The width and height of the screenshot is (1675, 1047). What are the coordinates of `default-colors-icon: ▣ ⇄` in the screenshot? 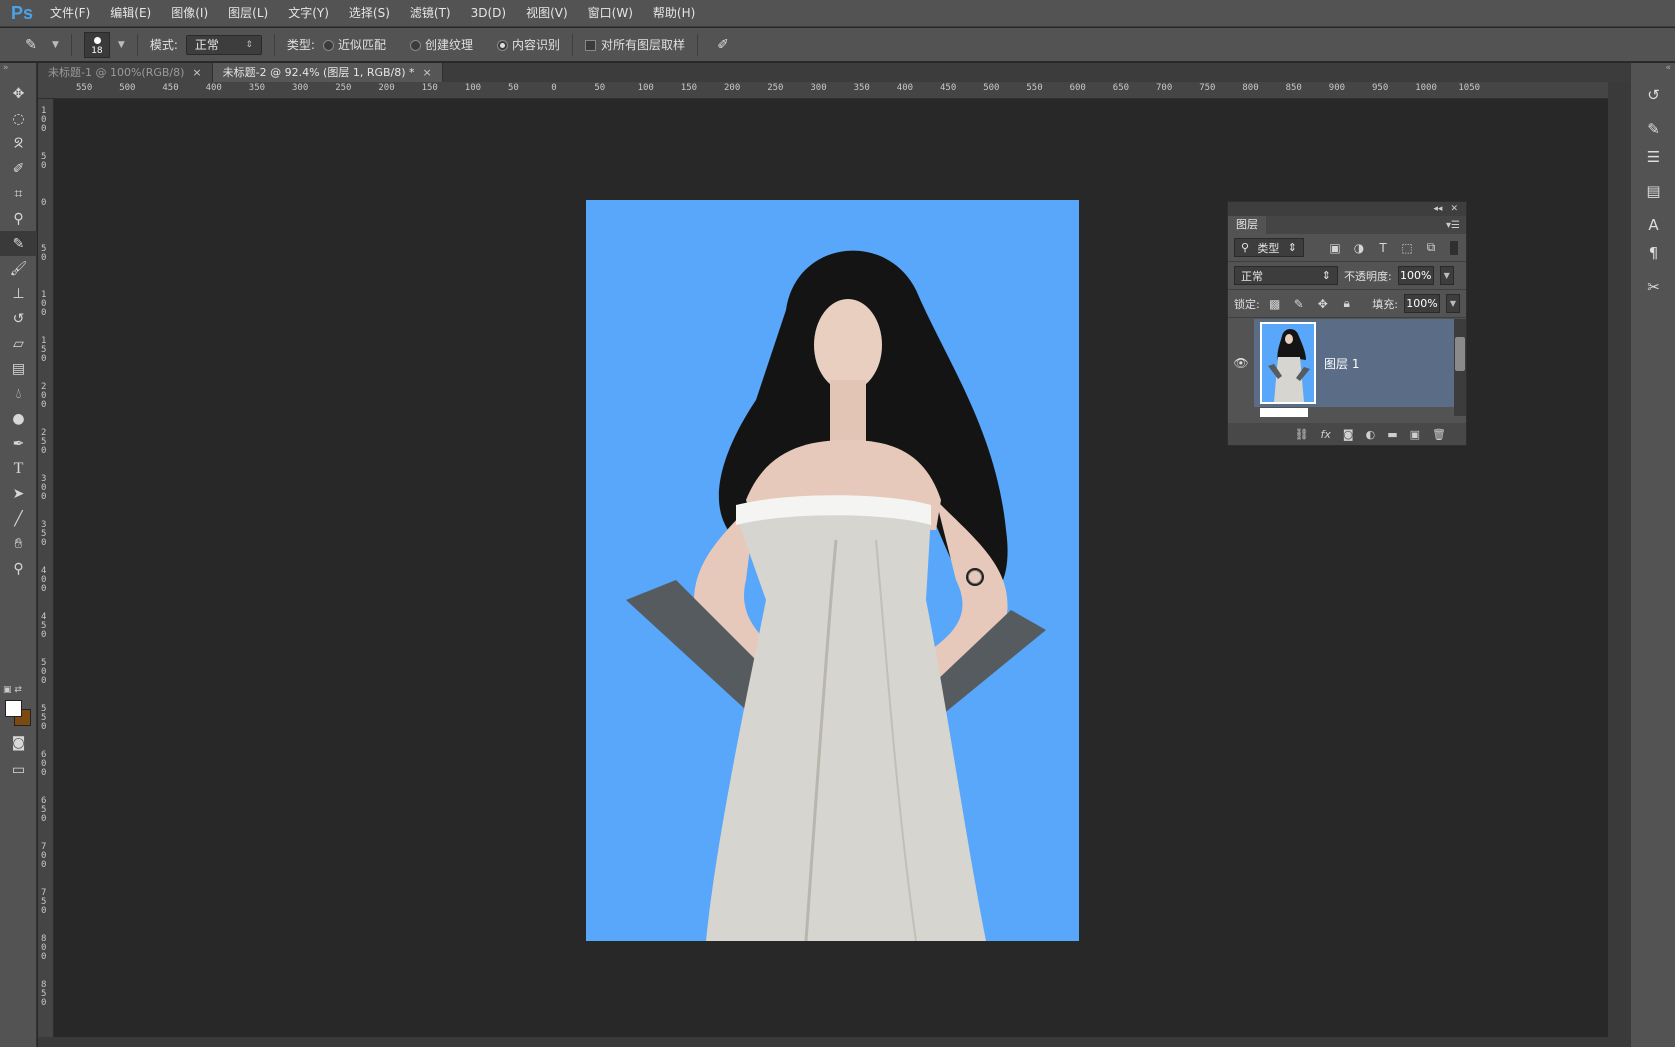 It's located at (12, 690).